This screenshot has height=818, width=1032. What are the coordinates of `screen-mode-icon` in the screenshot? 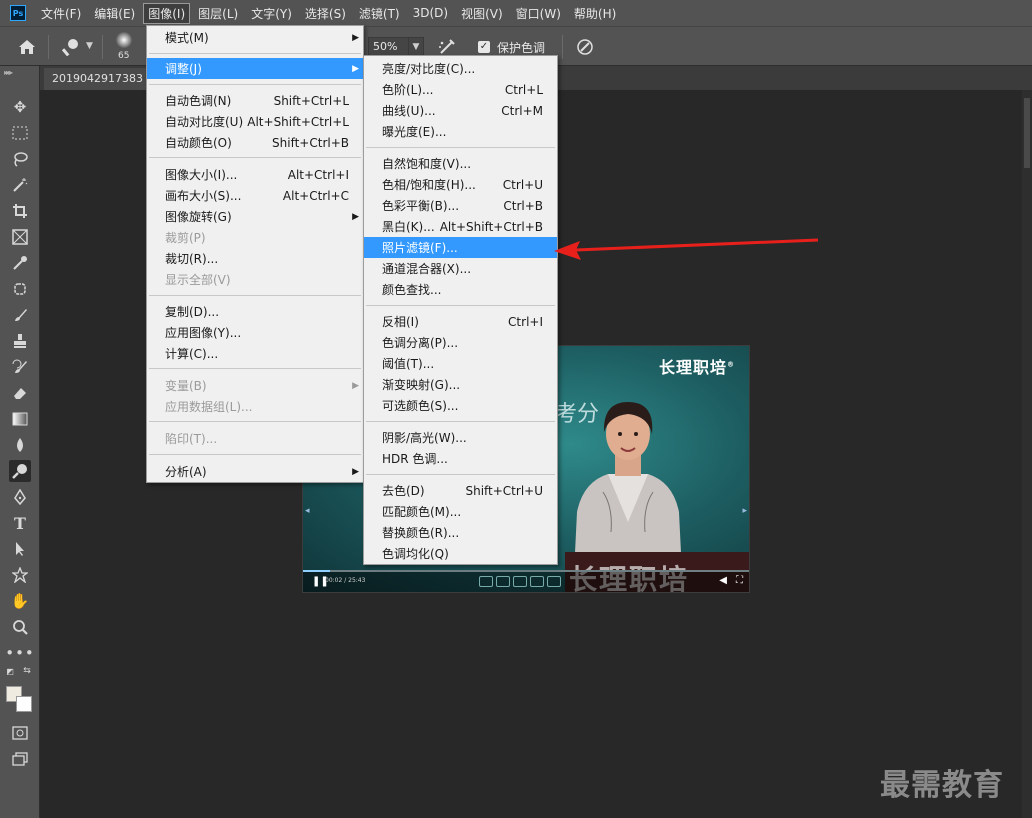 It's located at (20, 759).